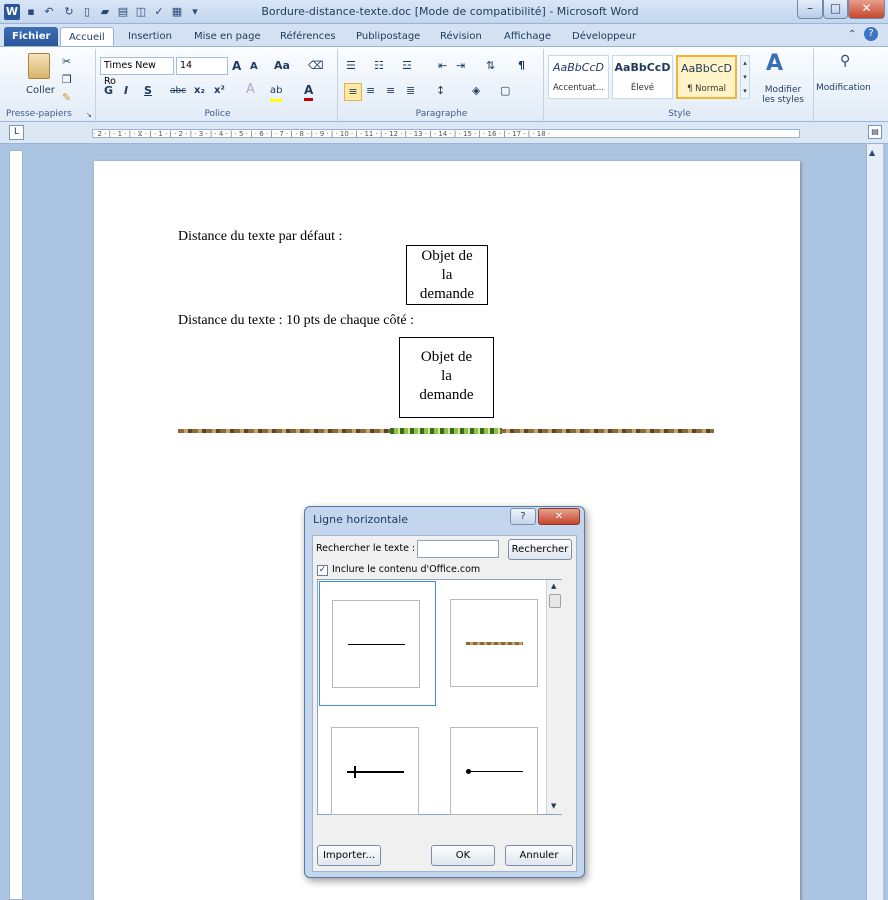 The height and width of the screenshot is (900, 888). What do you see at coordinates (810, 9) in the screenshot?
I see `minimize-button: –` at bounding box center [810, 9].